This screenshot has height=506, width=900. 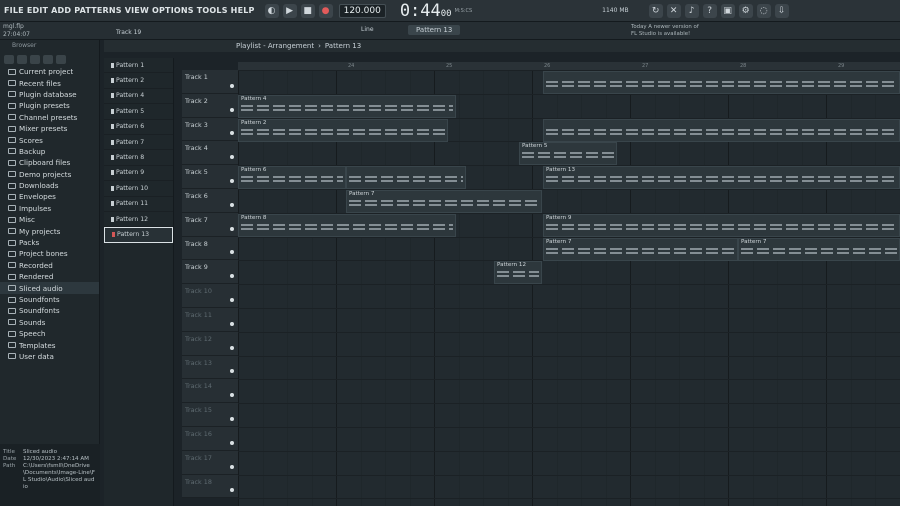 I want to click on browser-item: Downloads, so click(x=49, y=185).